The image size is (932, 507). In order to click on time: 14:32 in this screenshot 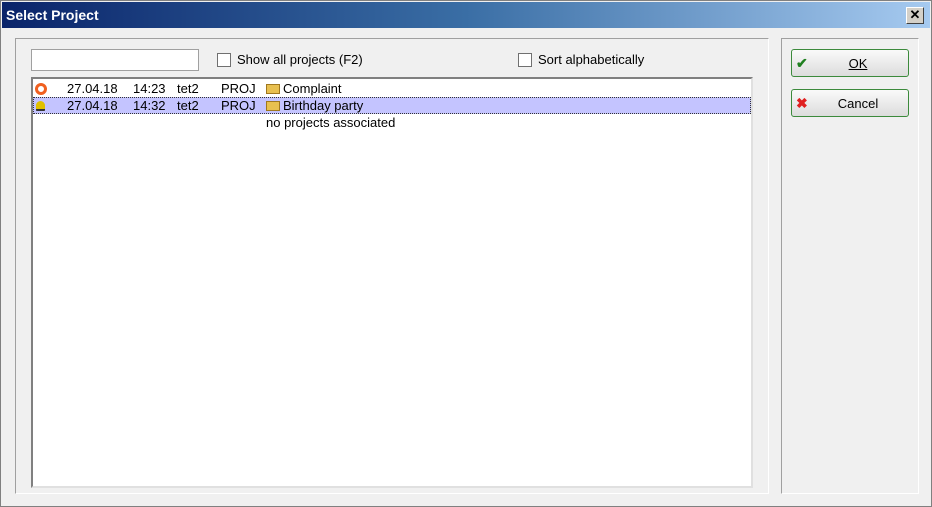, I will do `click(149, 105)`.